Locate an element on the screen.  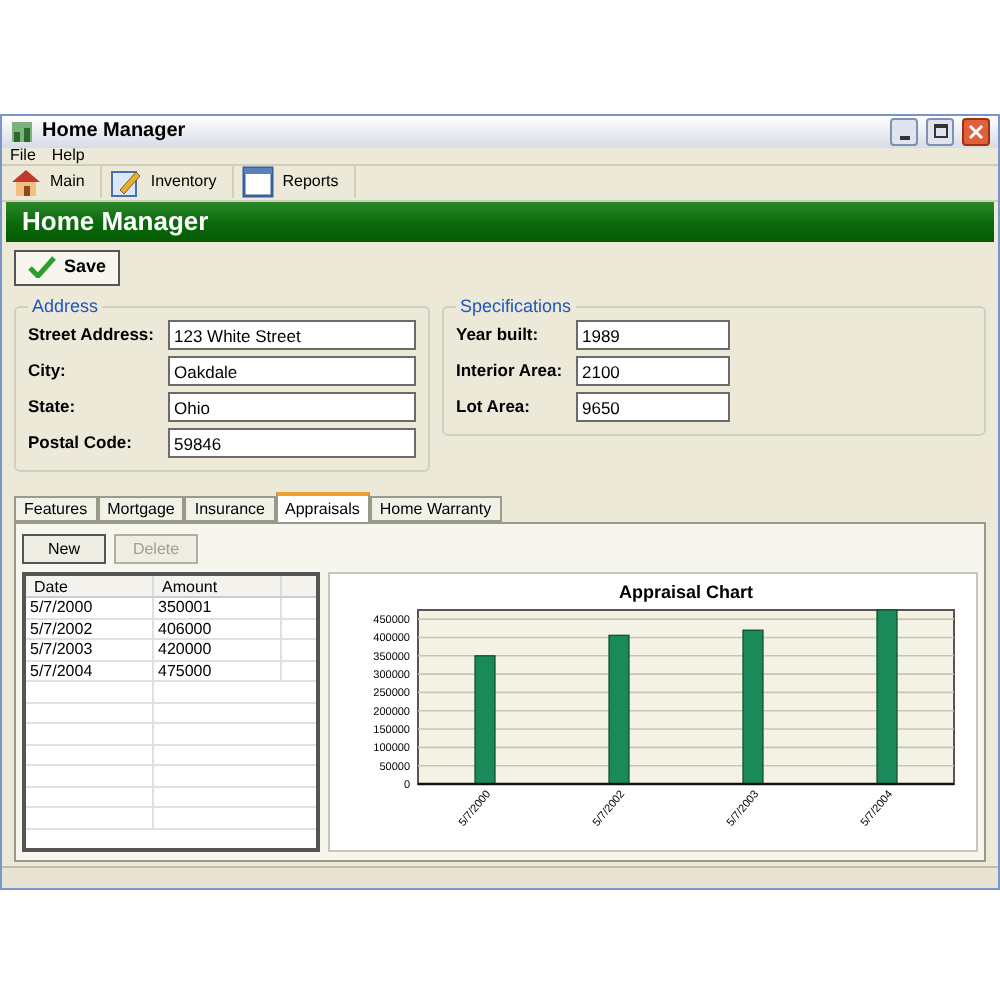
field-label: Street Address: is located at coordinates (92, 335).